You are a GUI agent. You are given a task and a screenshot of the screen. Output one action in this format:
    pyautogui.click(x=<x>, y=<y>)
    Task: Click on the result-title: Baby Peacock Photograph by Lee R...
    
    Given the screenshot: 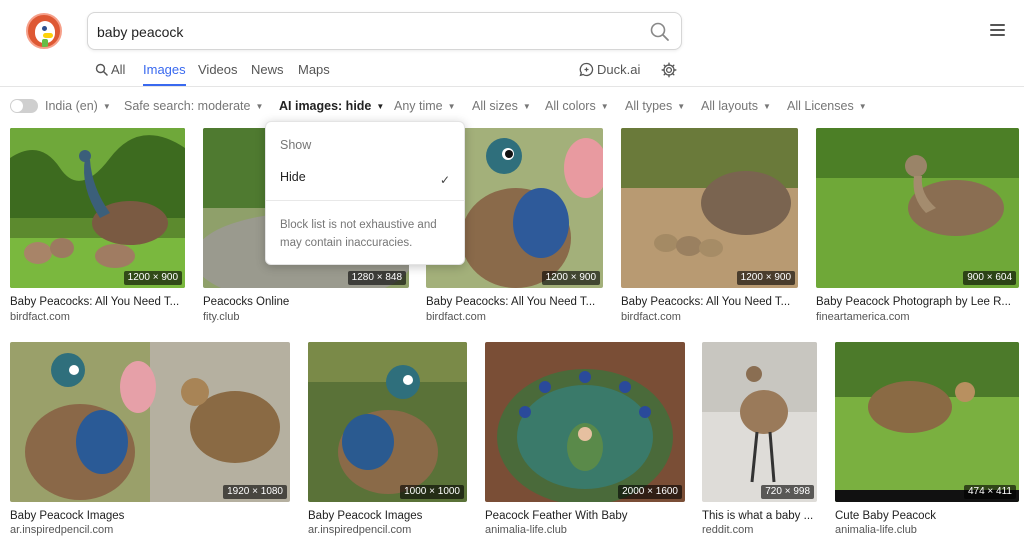 What is the action you would take?
    pyautogui.click(x=917, y=302)
    